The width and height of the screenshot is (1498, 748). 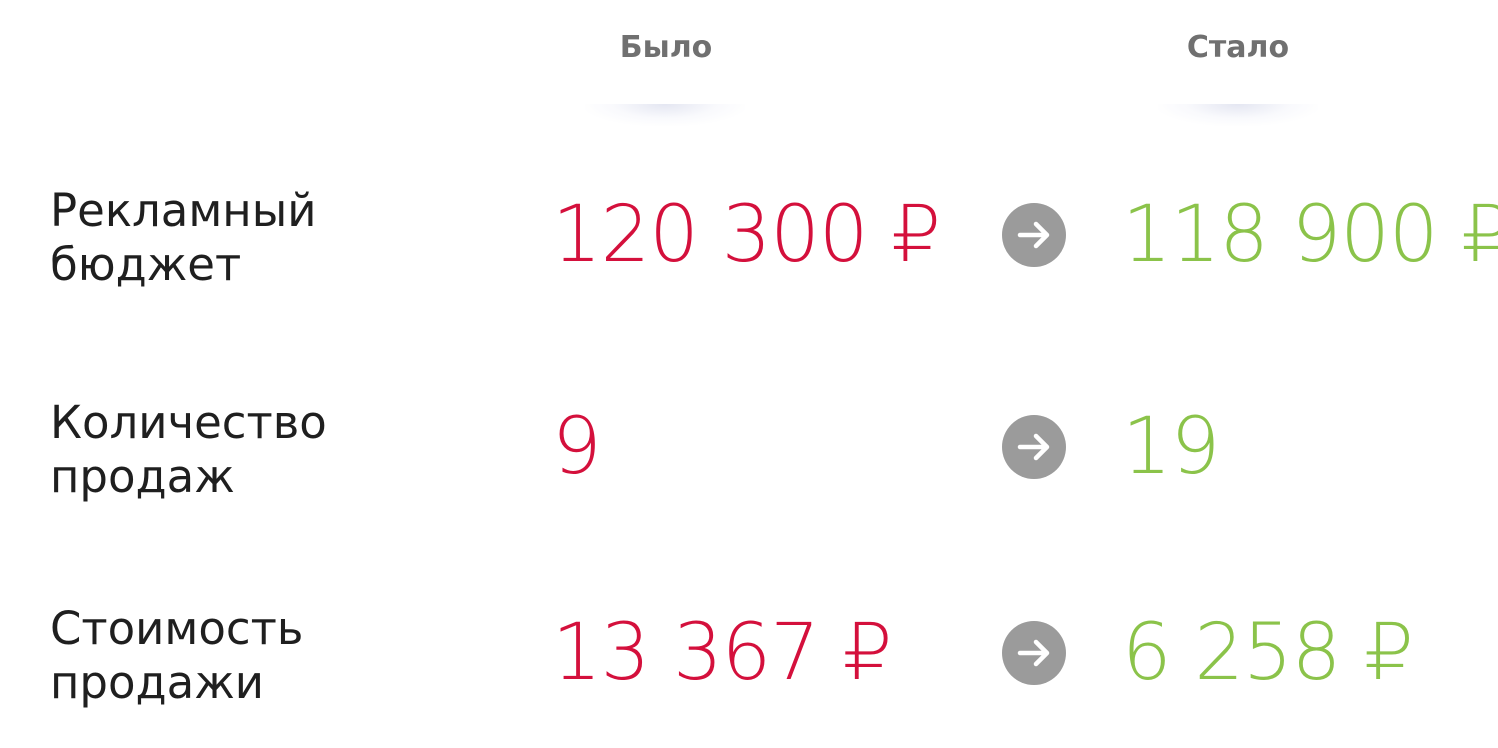 What do you see at coordinates (1238, 47) in the screenshot?
I see `column-header-after: Стало` at bounding box center [1238, 47].